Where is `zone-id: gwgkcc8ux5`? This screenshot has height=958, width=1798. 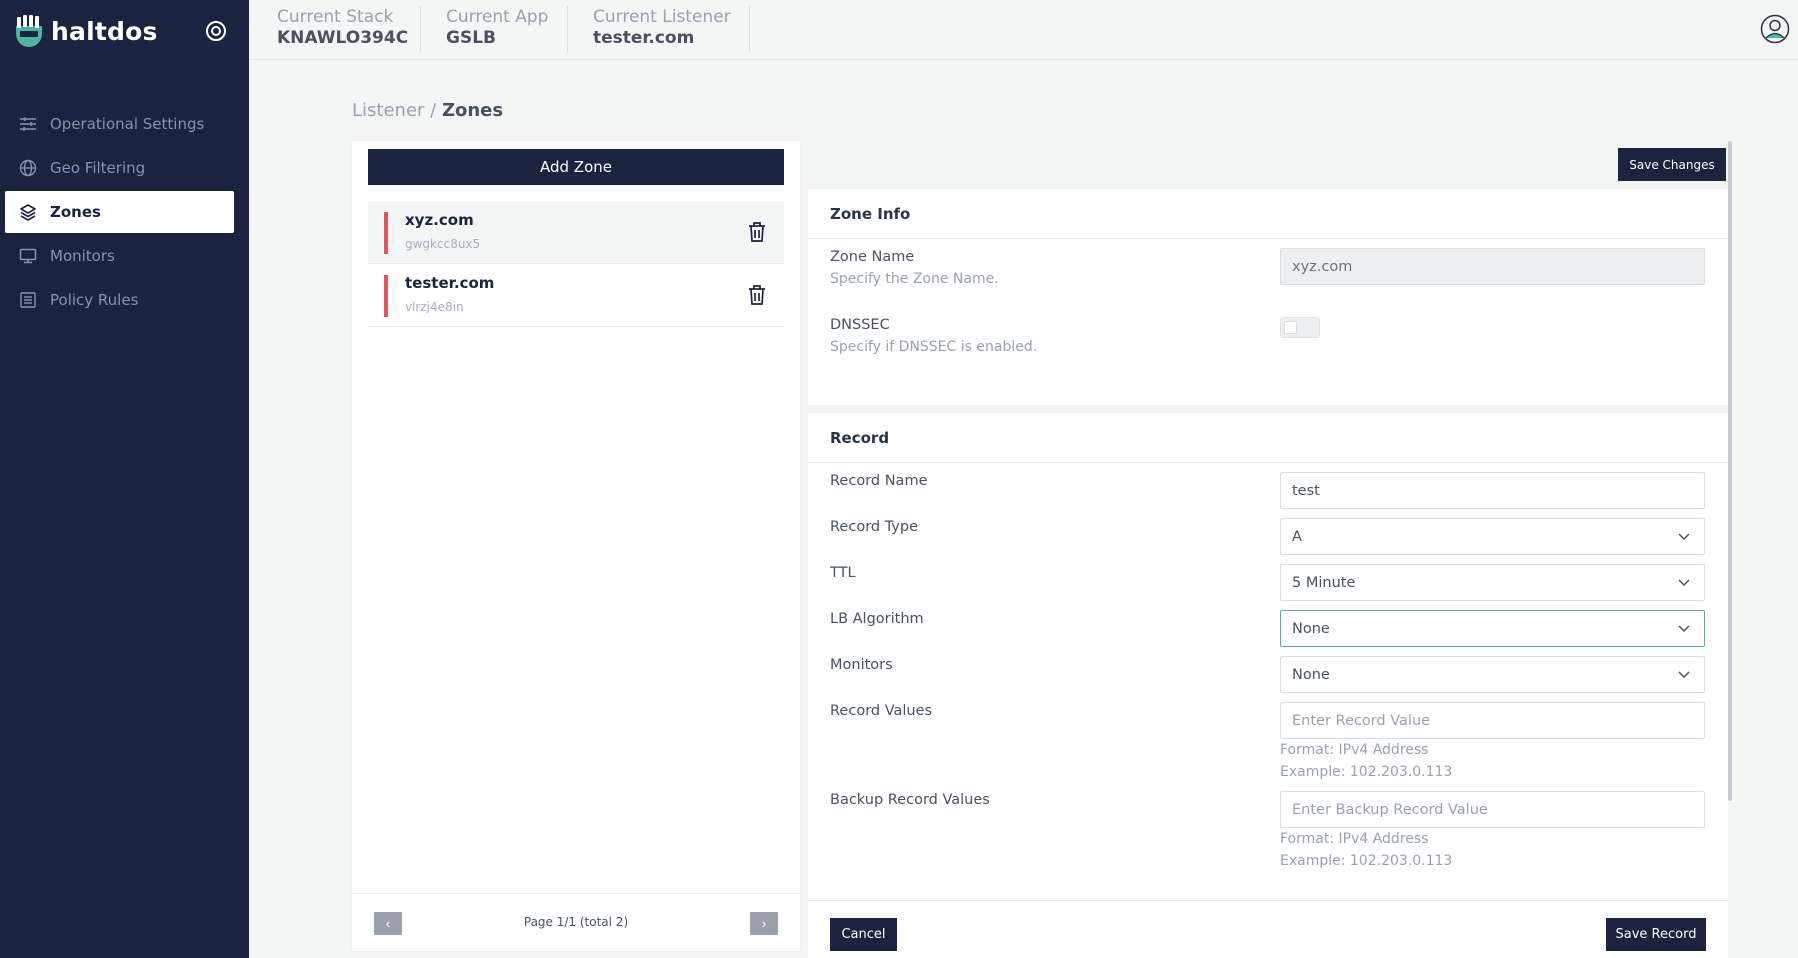
zone-id: gwgkcc8ux5 is located at coordinates (443, 244).